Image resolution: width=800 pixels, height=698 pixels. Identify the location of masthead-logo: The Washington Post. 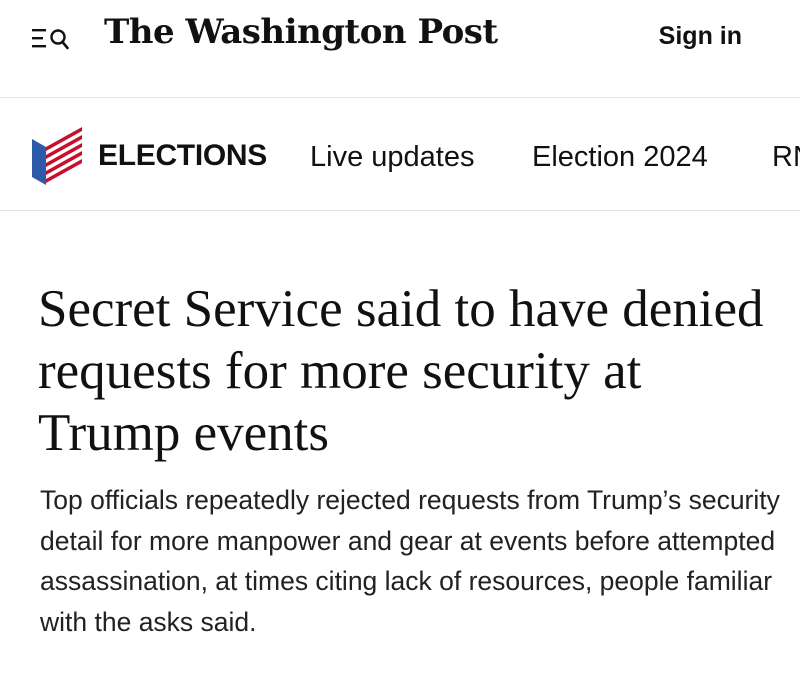
(301, 32).